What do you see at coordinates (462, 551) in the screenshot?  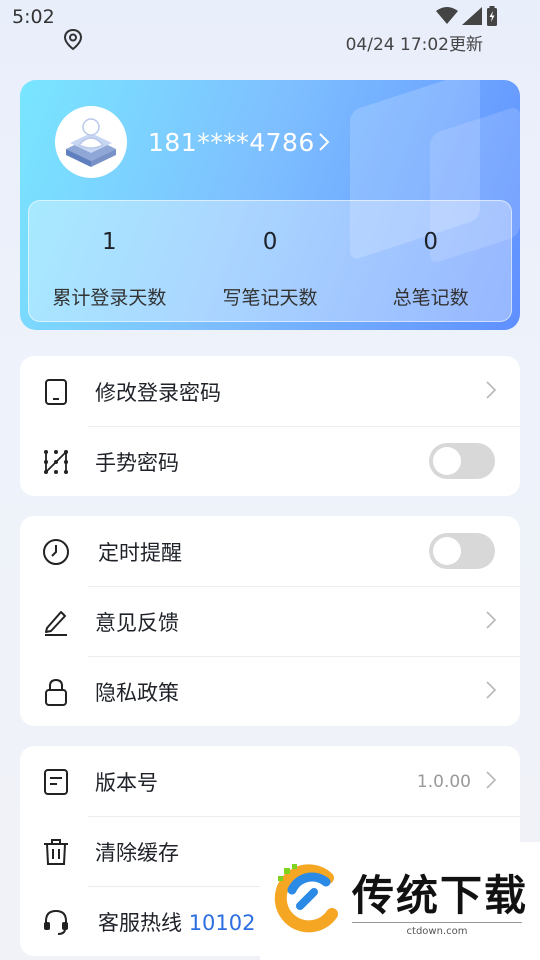 I see `timed-reminder-toggle` at bounding box center [462, 551].